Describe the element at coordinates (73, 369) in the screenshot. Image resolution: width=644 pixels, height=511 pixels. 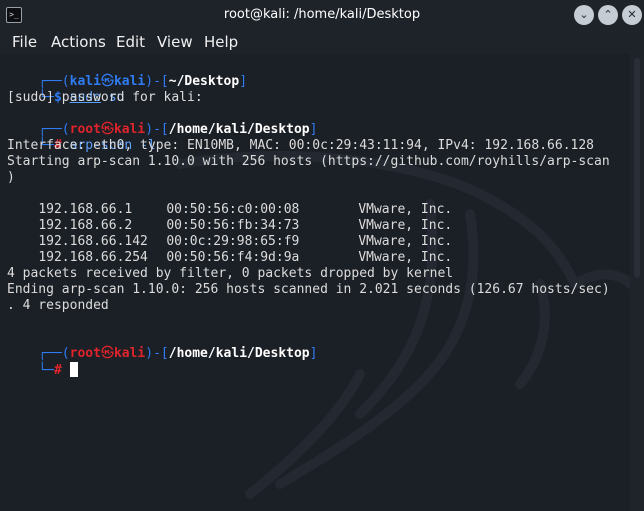
I see `text-cursor` at that location.